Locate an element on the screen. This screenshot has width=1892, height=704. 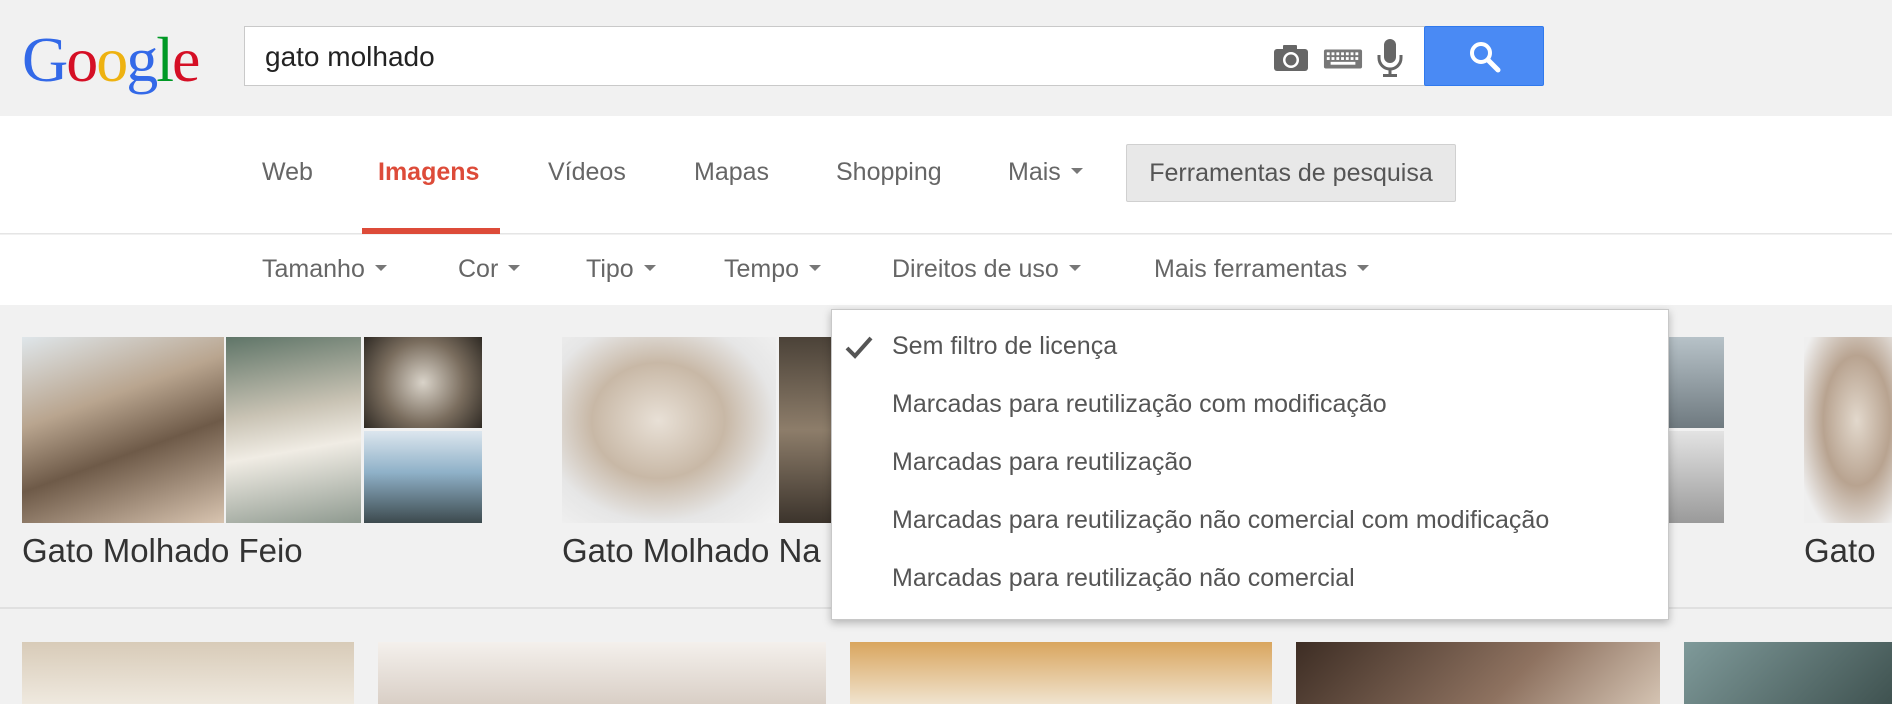
filter-color: Cor is located at coordinates (489, 269).